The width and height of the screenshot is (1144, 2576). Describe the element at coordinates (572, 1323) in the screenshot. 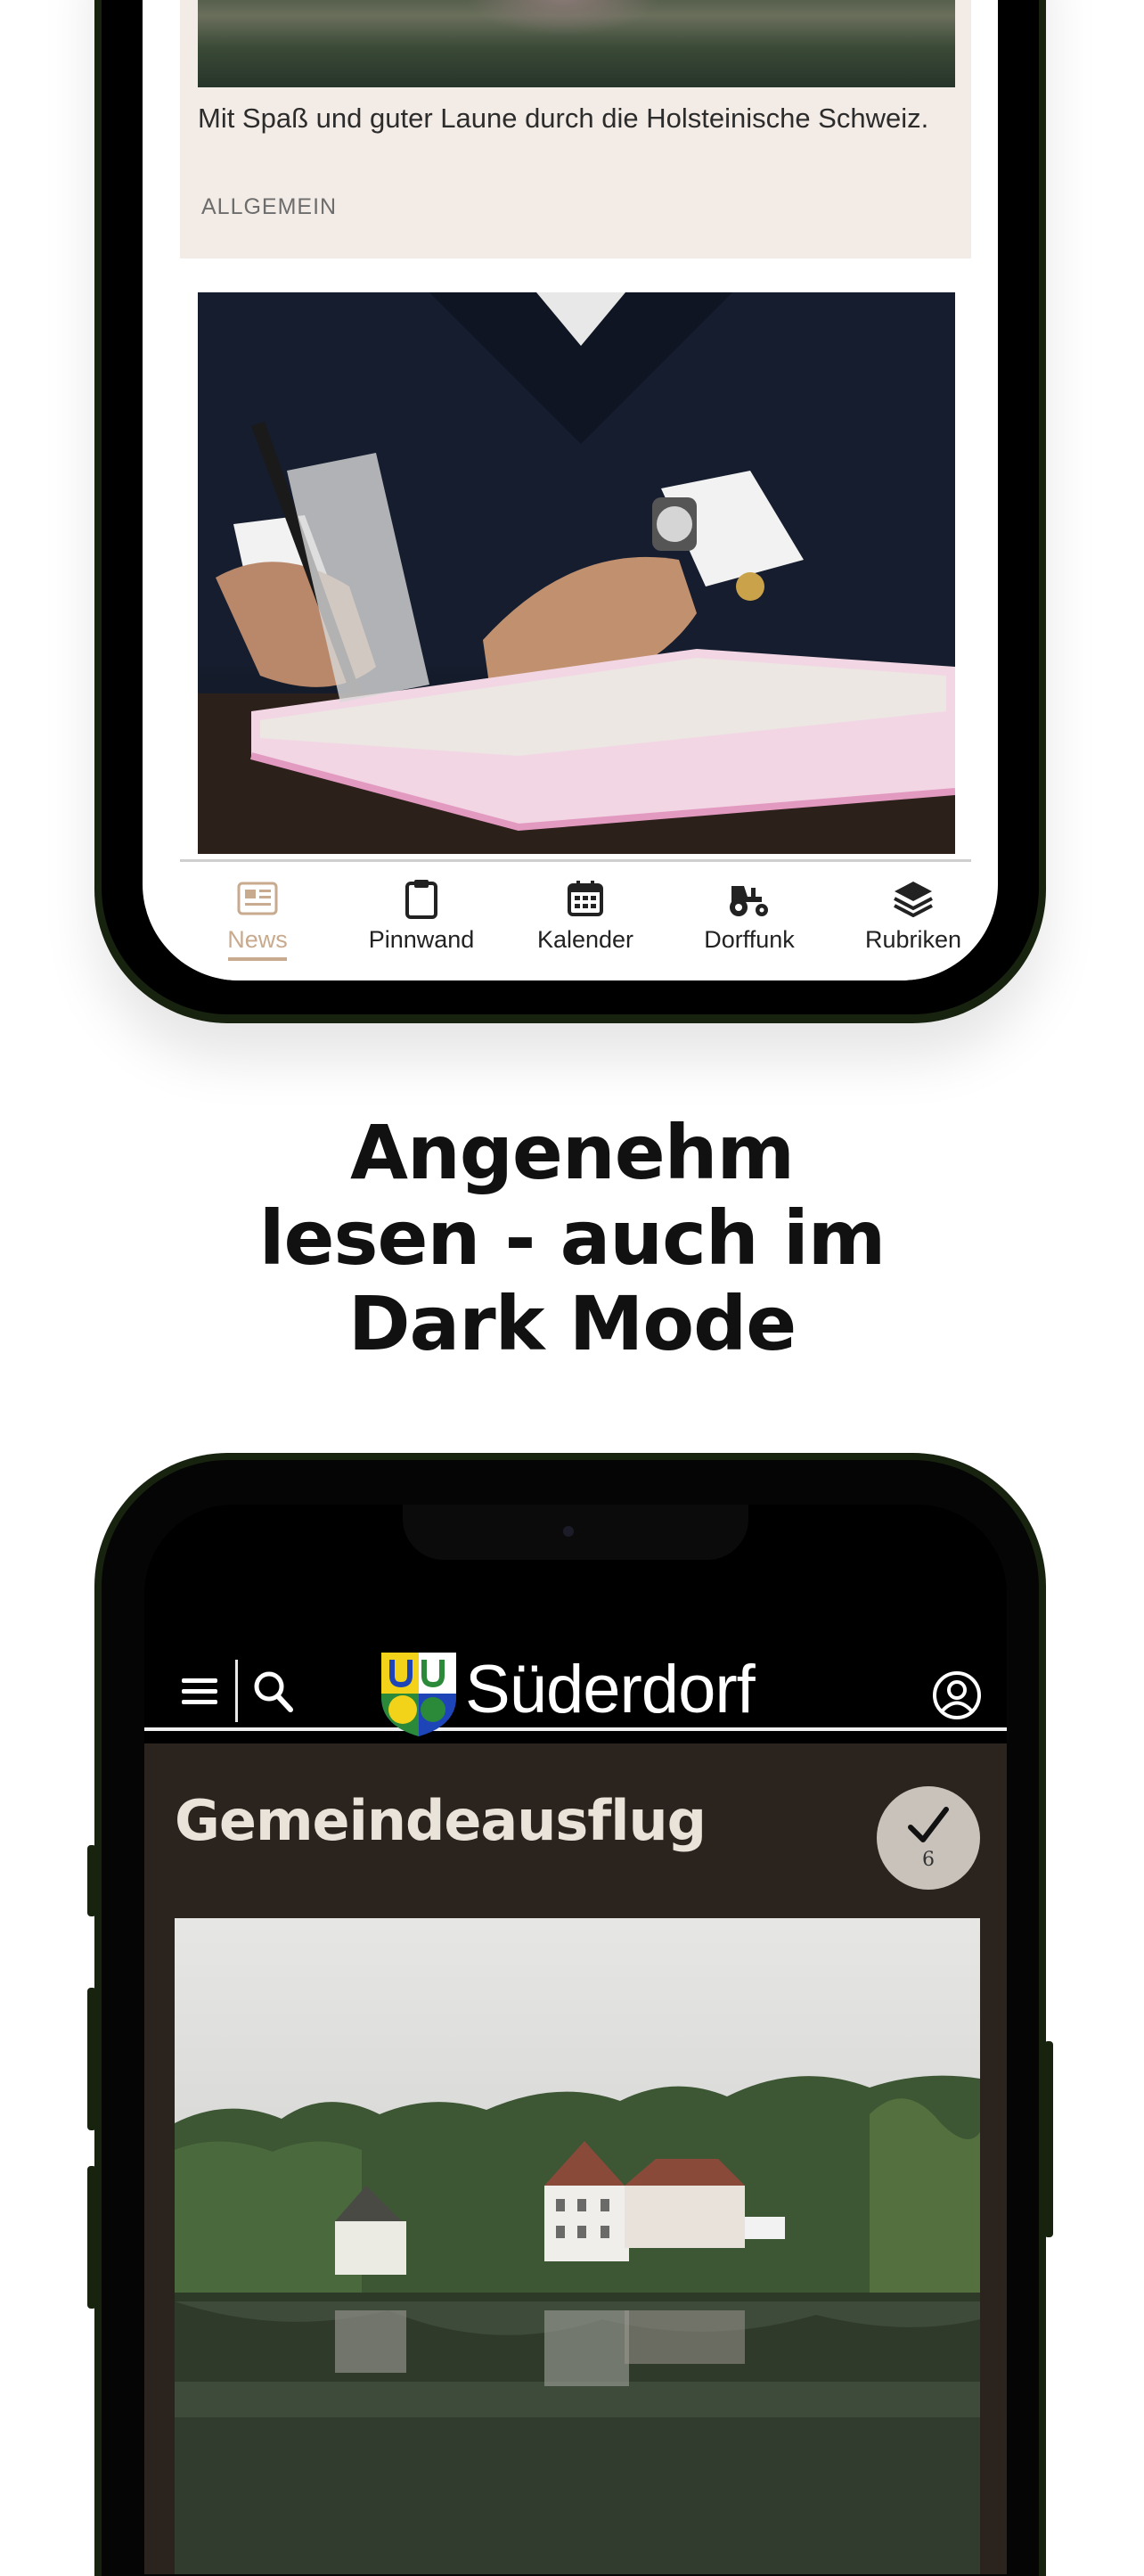

I see `headline-line-3: Dark Mode` at that location.